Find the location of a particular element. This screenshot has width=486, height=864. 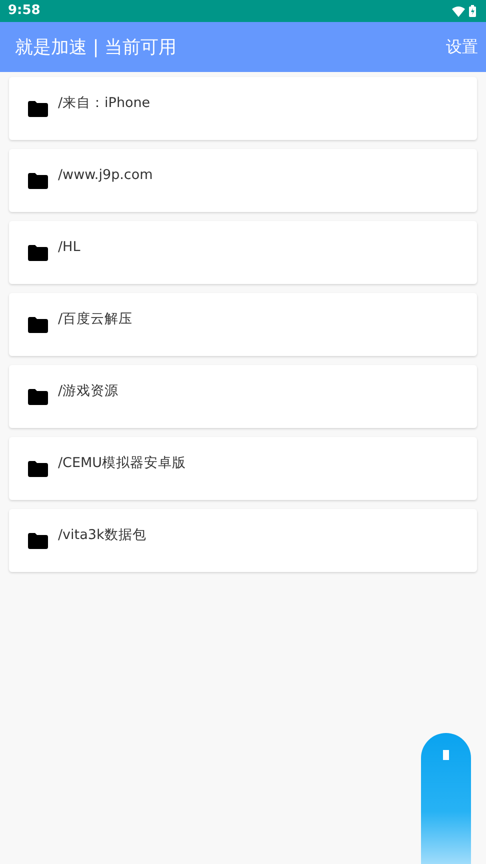

app-title: 就是加速 | 当前可用 is located at coordinates (96, 48).